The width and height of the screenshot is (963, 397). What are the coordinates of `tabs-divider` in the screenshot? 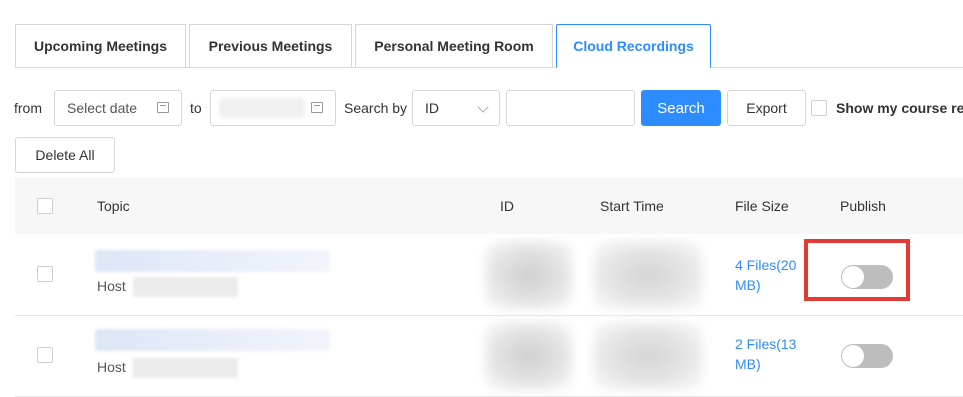 It's located at (489, 67).